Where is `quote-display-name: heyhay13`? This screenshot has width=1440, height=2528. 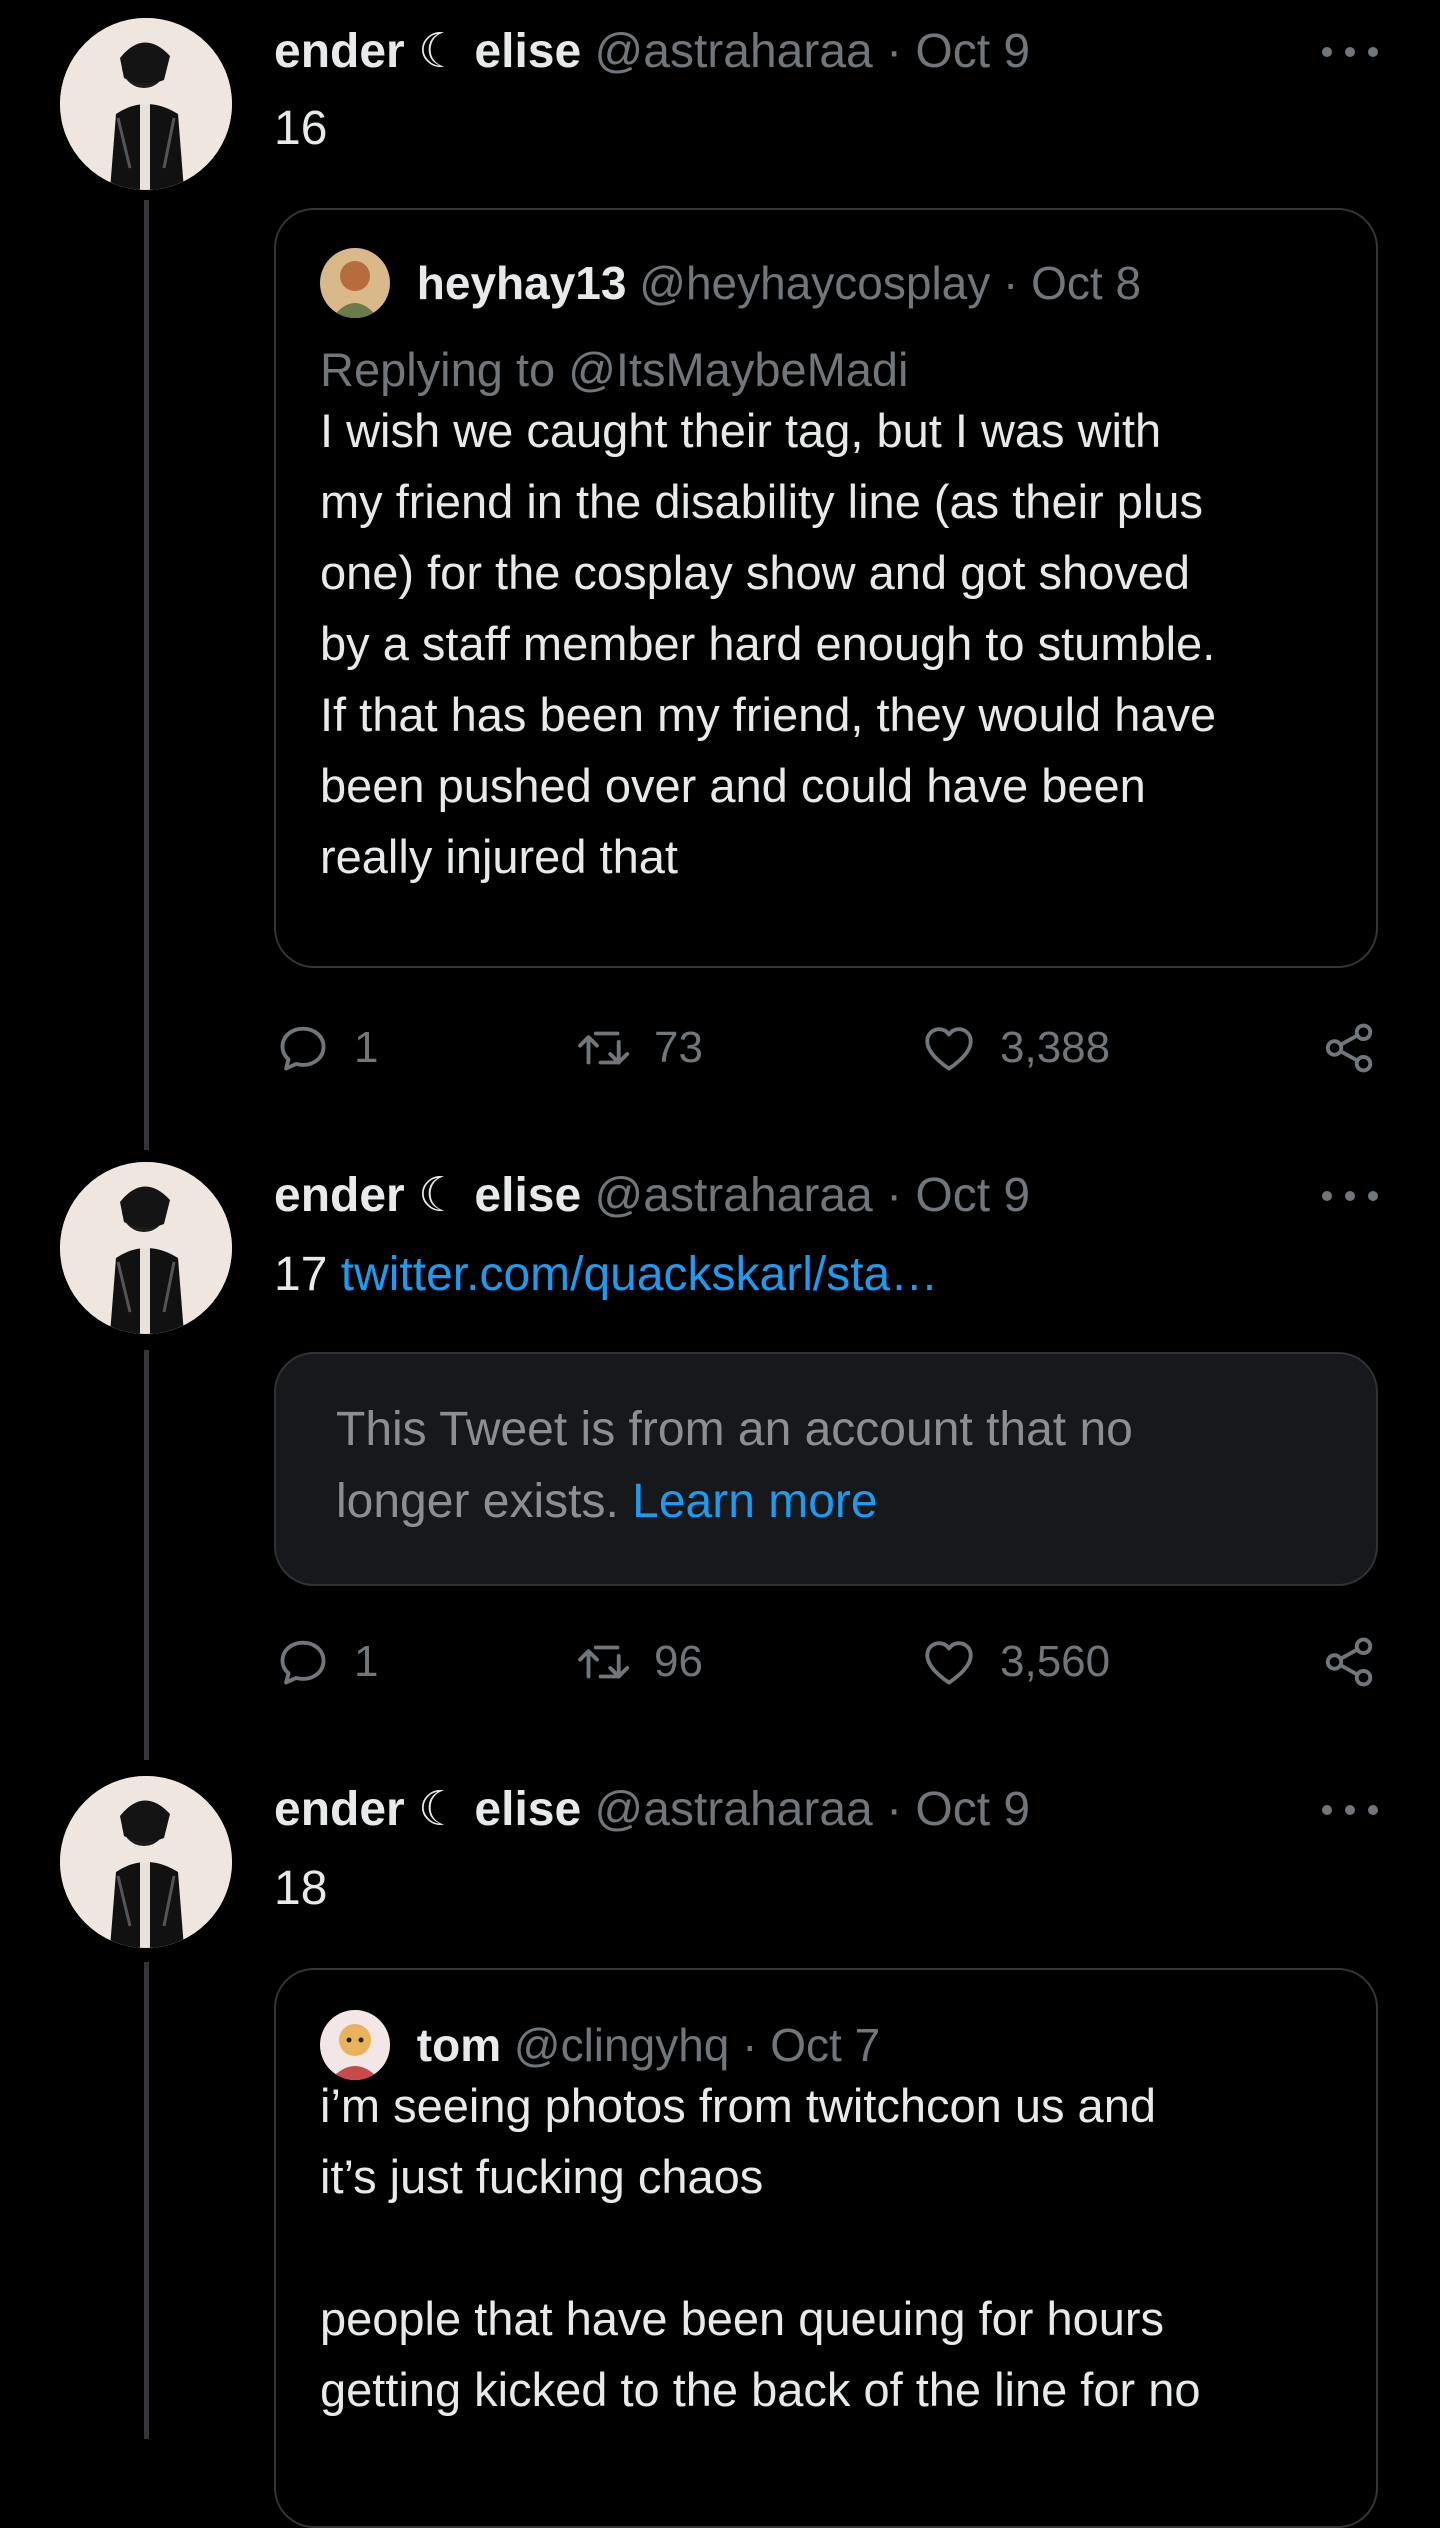 quote-display-name: heyhay13 is located at coordinates (521, 283).